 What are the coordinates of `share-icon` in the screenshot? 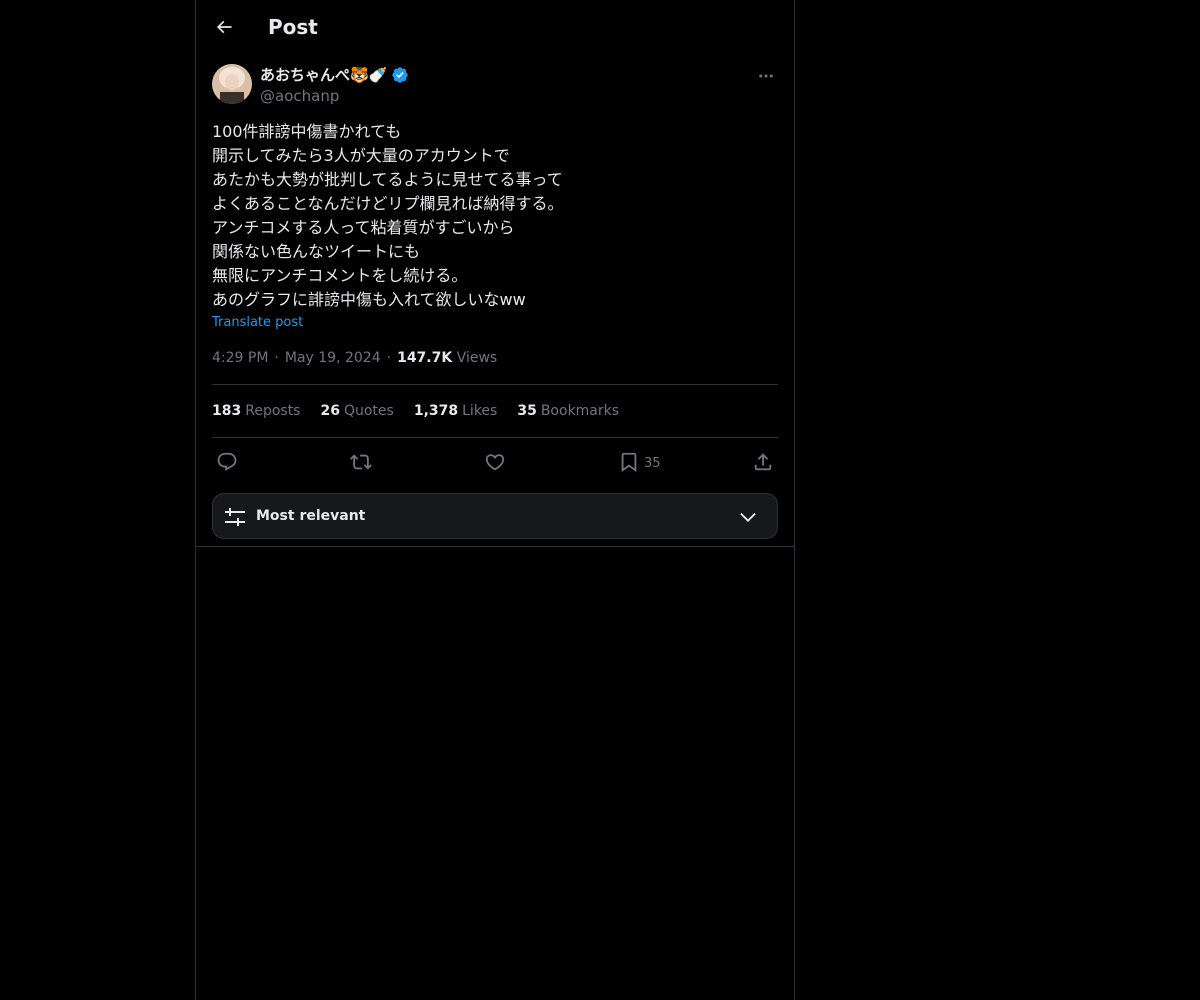 It's located at (763, 462).